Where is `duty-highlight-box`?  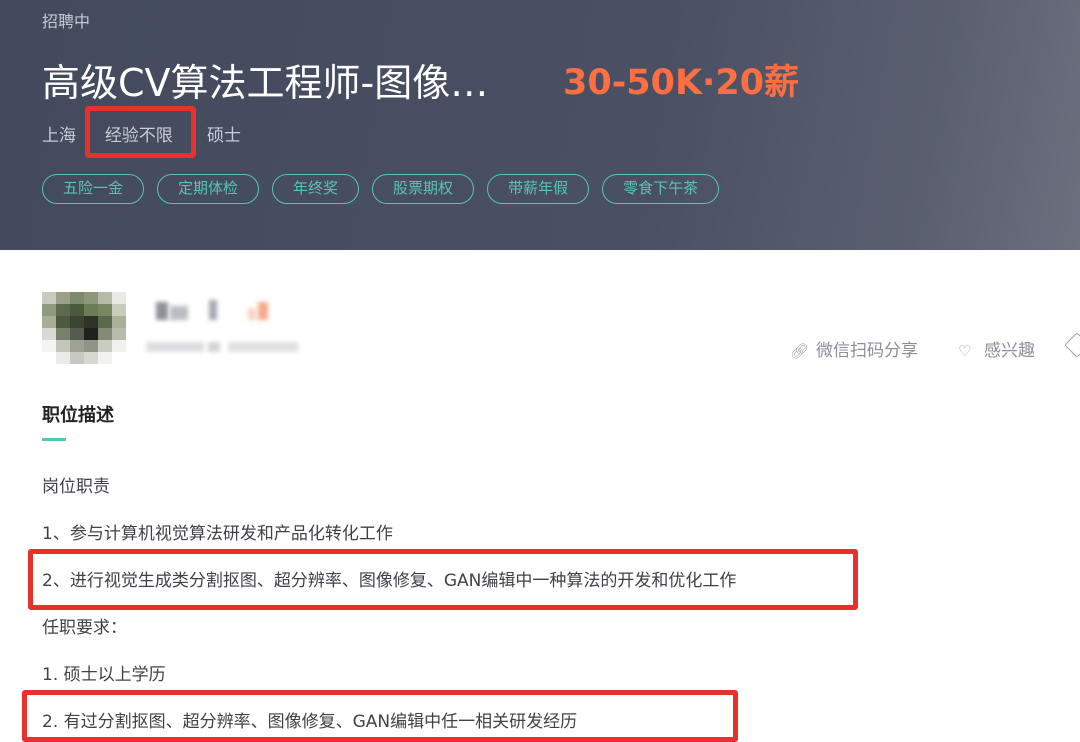
duty-highlight-box is located at coordinates (443, 579).